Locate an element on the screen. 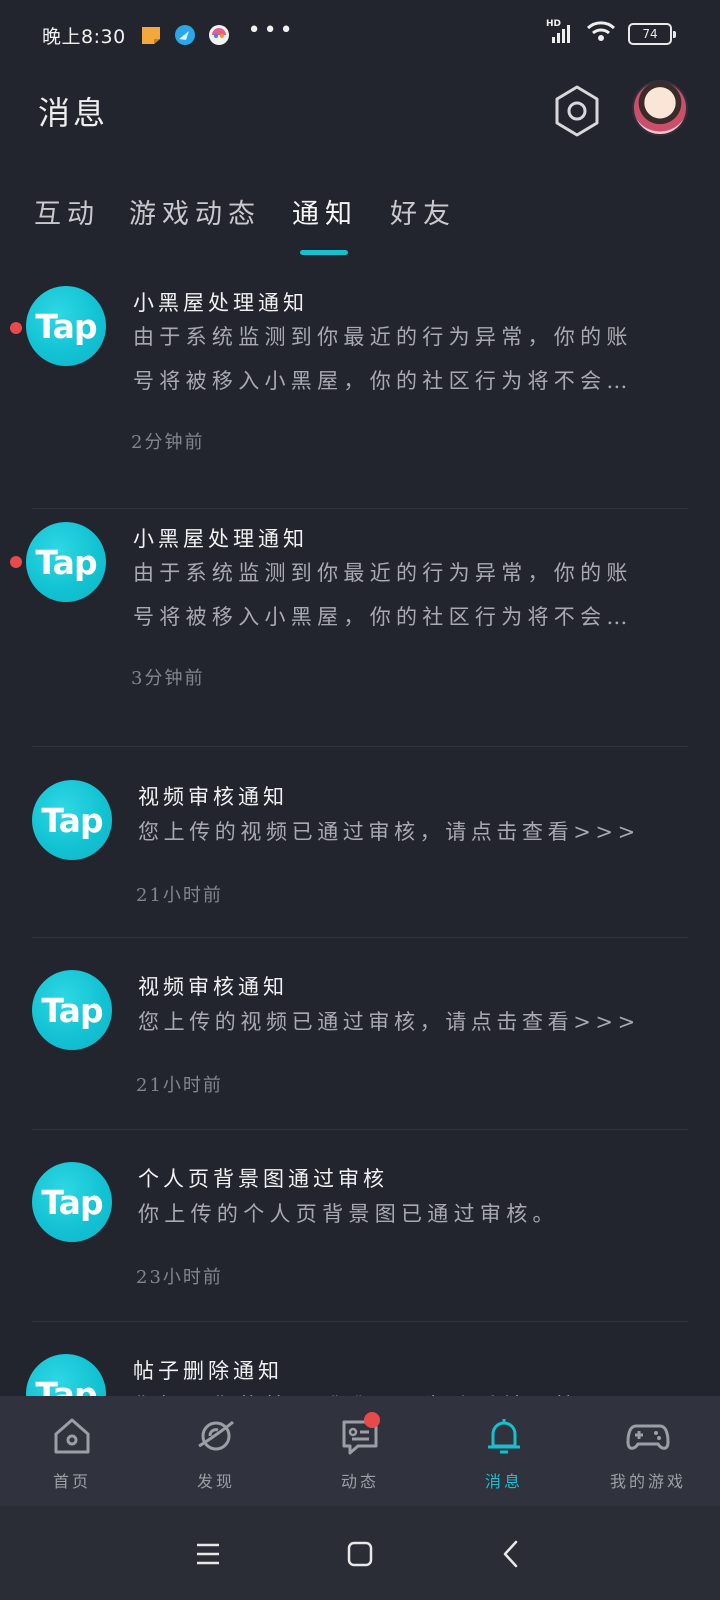  message-tabs: 互动 游戏动态 通知 好友 is located at coordinates (360, 222).